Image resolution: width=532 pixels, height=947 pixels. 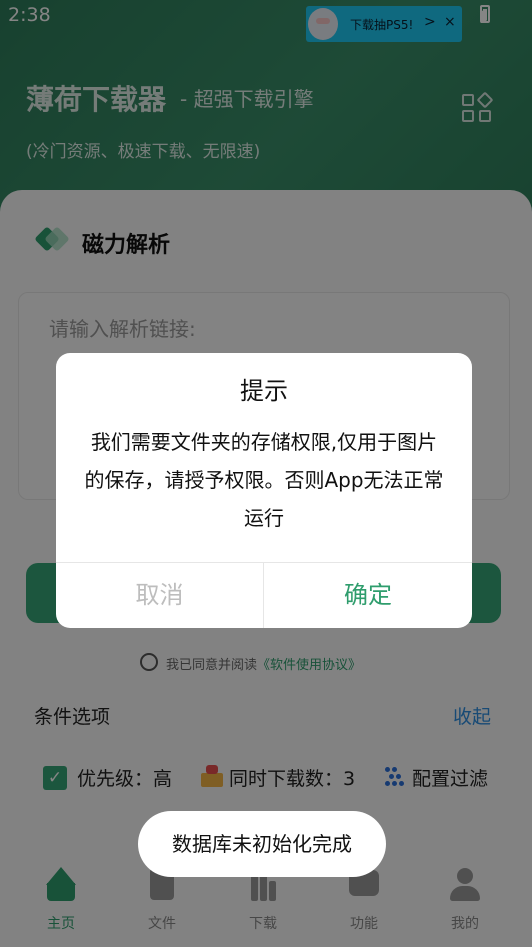 What do you see at coordinates (264, 480) in the screenshot?
I see `dialog-message: 我们需要文件夹的存储权限,仅用于图片的保存，请授予权限。否则App无法正常运行` at bounding box center [264, 480].